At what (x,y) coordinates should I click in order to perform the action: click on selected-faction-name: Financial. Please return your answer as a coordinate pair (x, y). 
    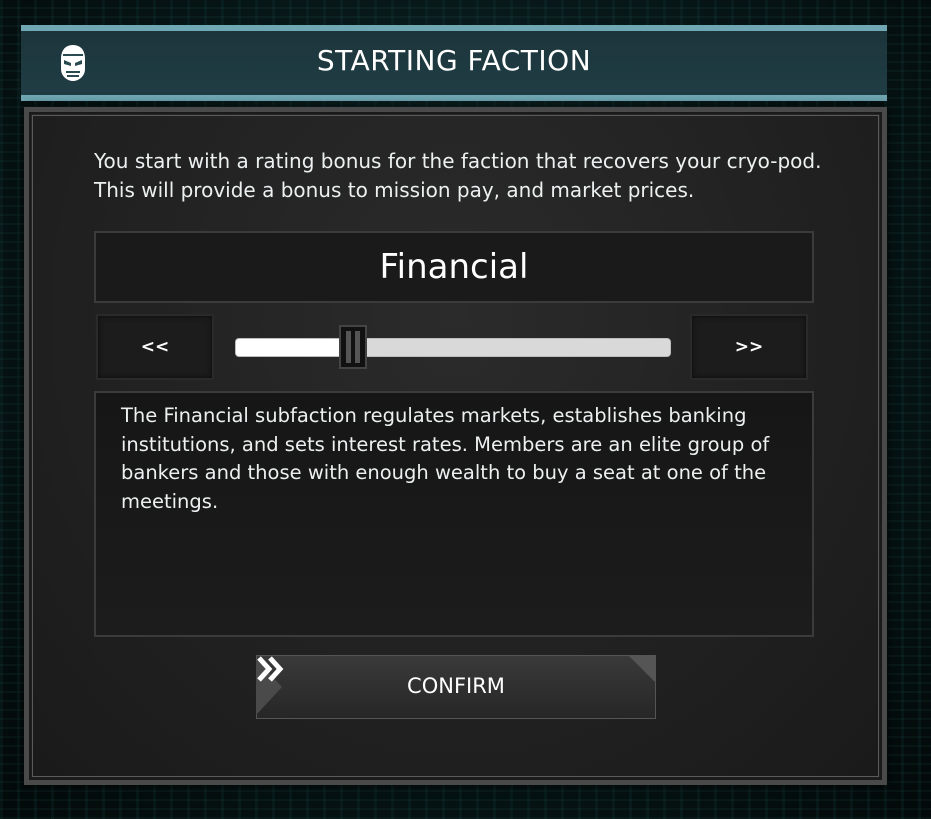
    Looking at the image, I should click on (454, 267).